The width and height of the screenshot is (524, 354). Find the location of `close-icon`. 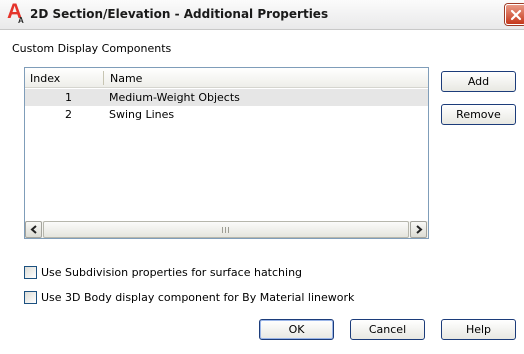

close-icon is located at coordinates (516, 15).